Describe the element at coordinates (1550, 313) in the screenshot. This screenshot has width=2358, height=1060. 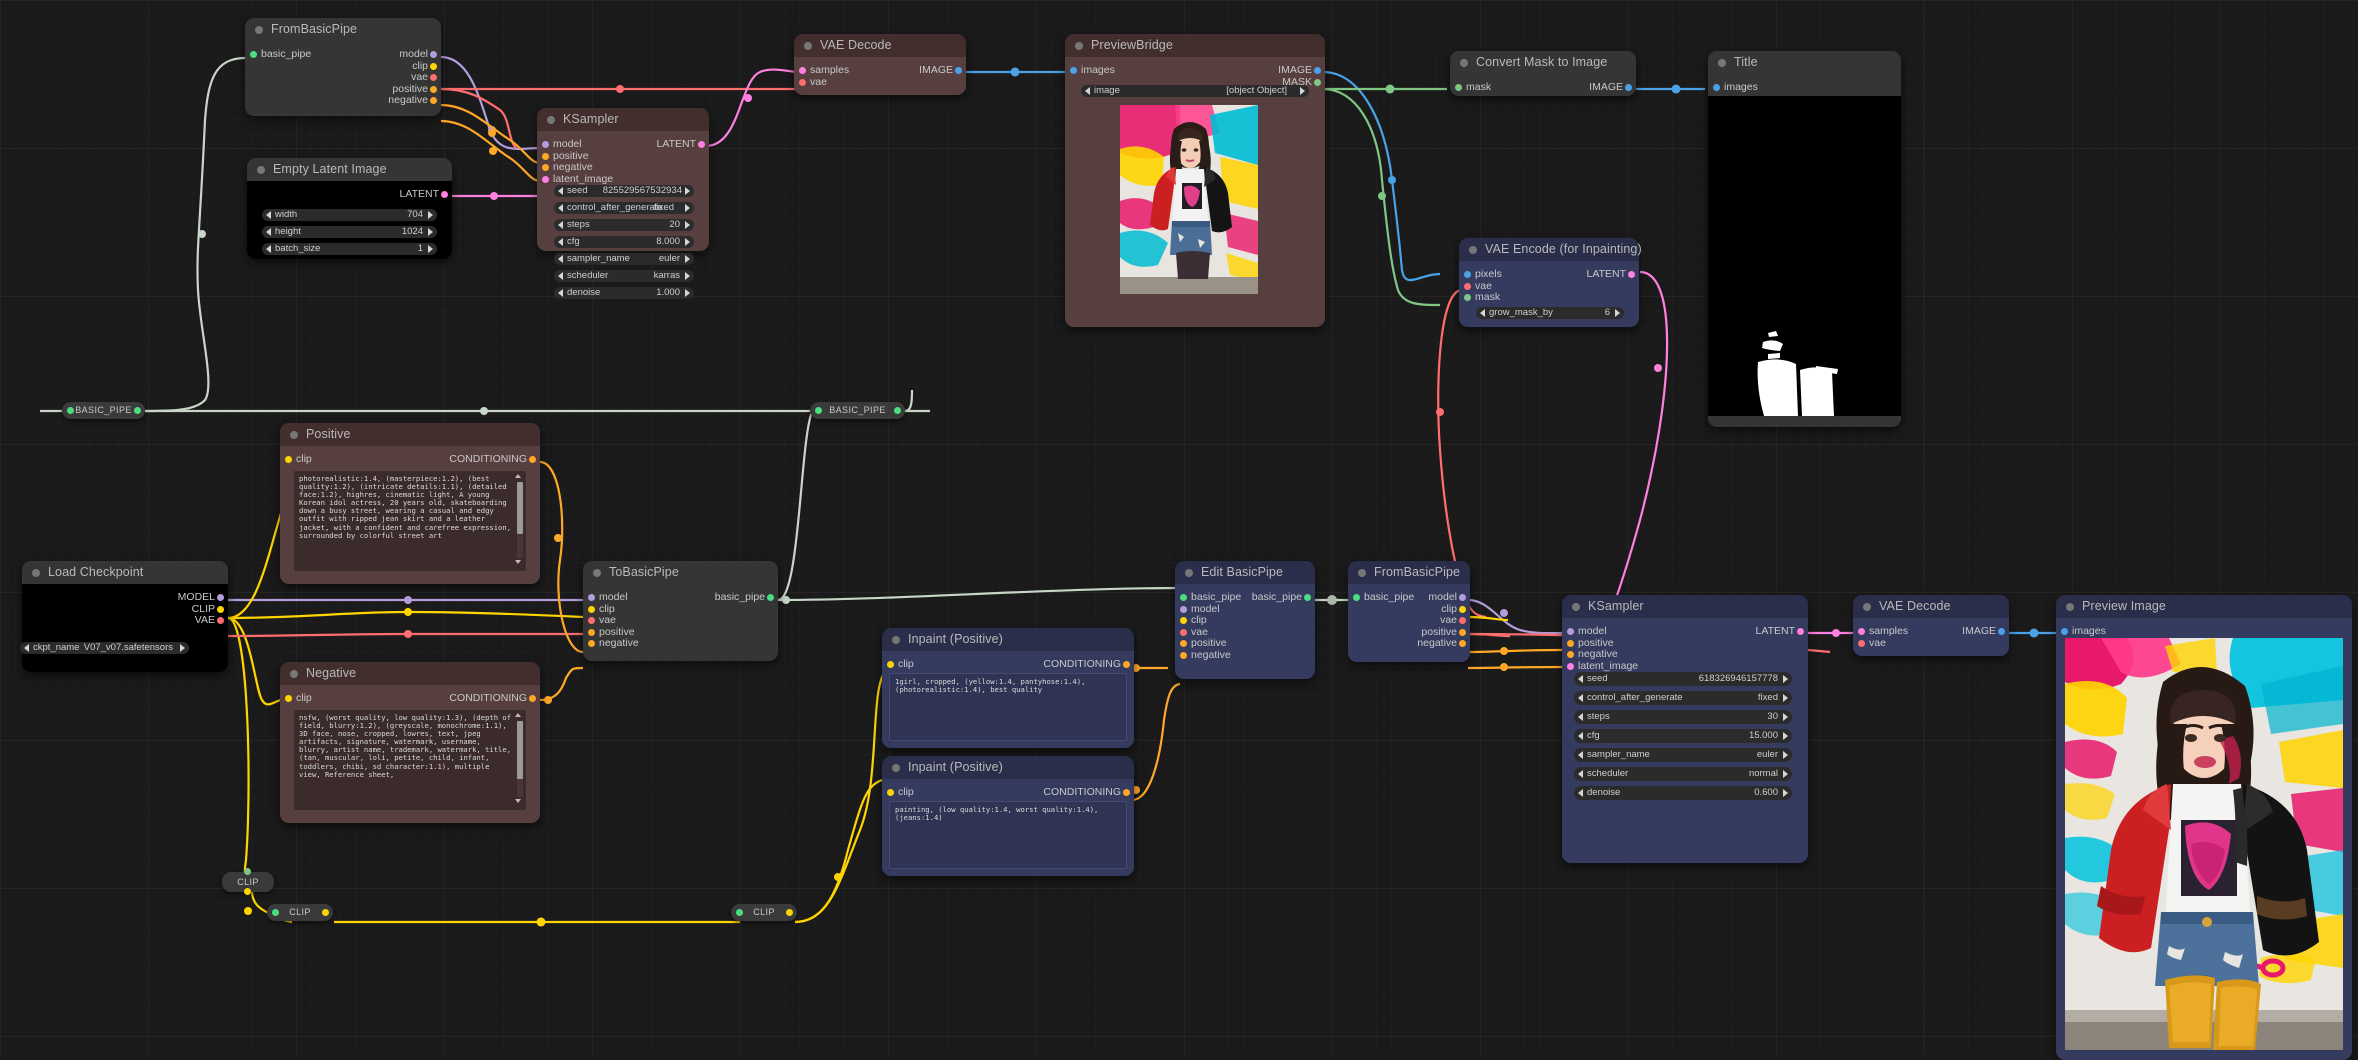
I see `widget-grow-mask-by: grow_mask_by 6` at that location.